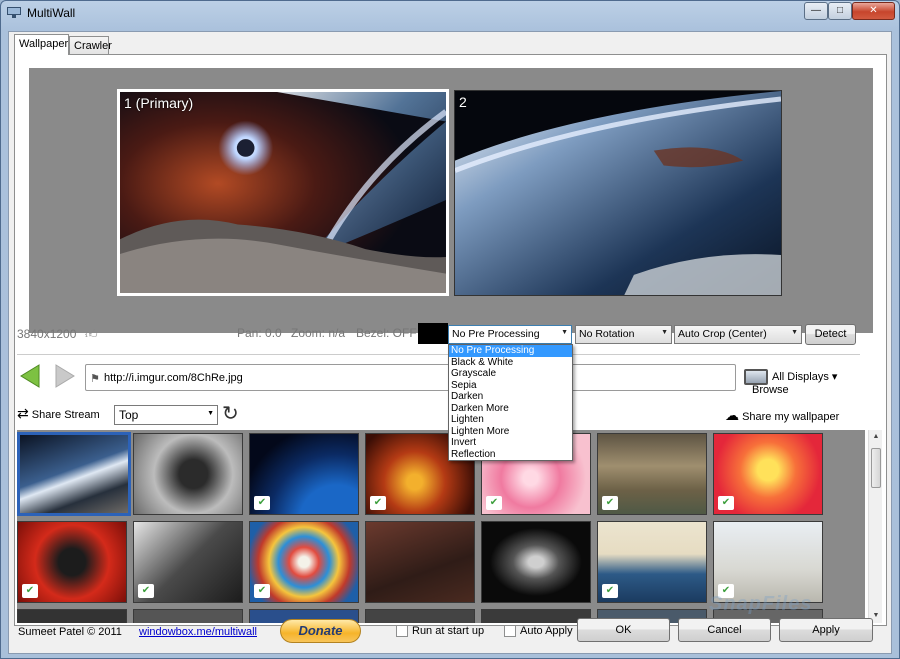 Image resolution: width=900 pixels, height=659 pixels. I want to click on dropdown-option: Lighten More, so click(510, 432).